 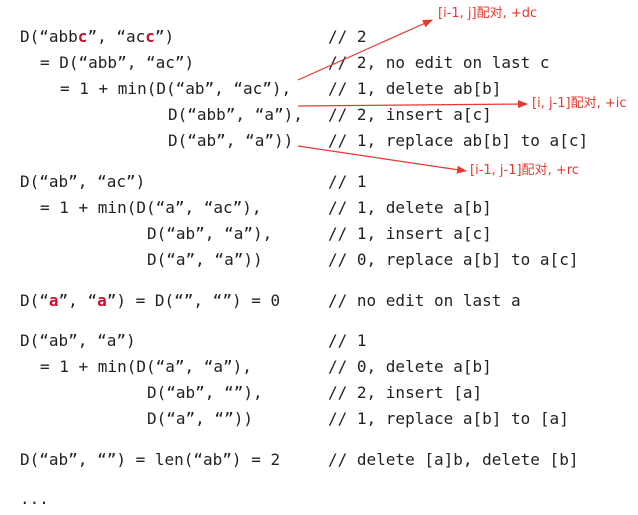 What do you see at coordinates (439, 62) in the screenshot?
I see `code-comment: // 2, no edit on last c` at bounding box center [439, 62].